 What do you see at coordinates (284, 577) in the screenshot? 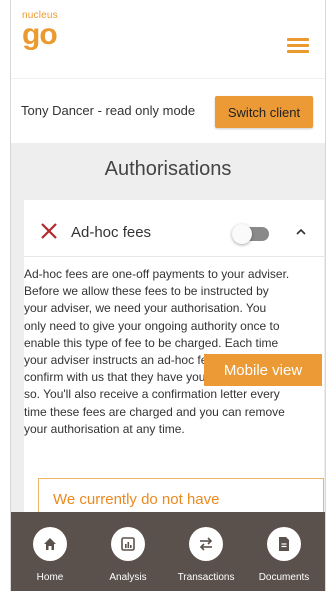
I see `nav-label: Documents` at bounding box center [284, 577].